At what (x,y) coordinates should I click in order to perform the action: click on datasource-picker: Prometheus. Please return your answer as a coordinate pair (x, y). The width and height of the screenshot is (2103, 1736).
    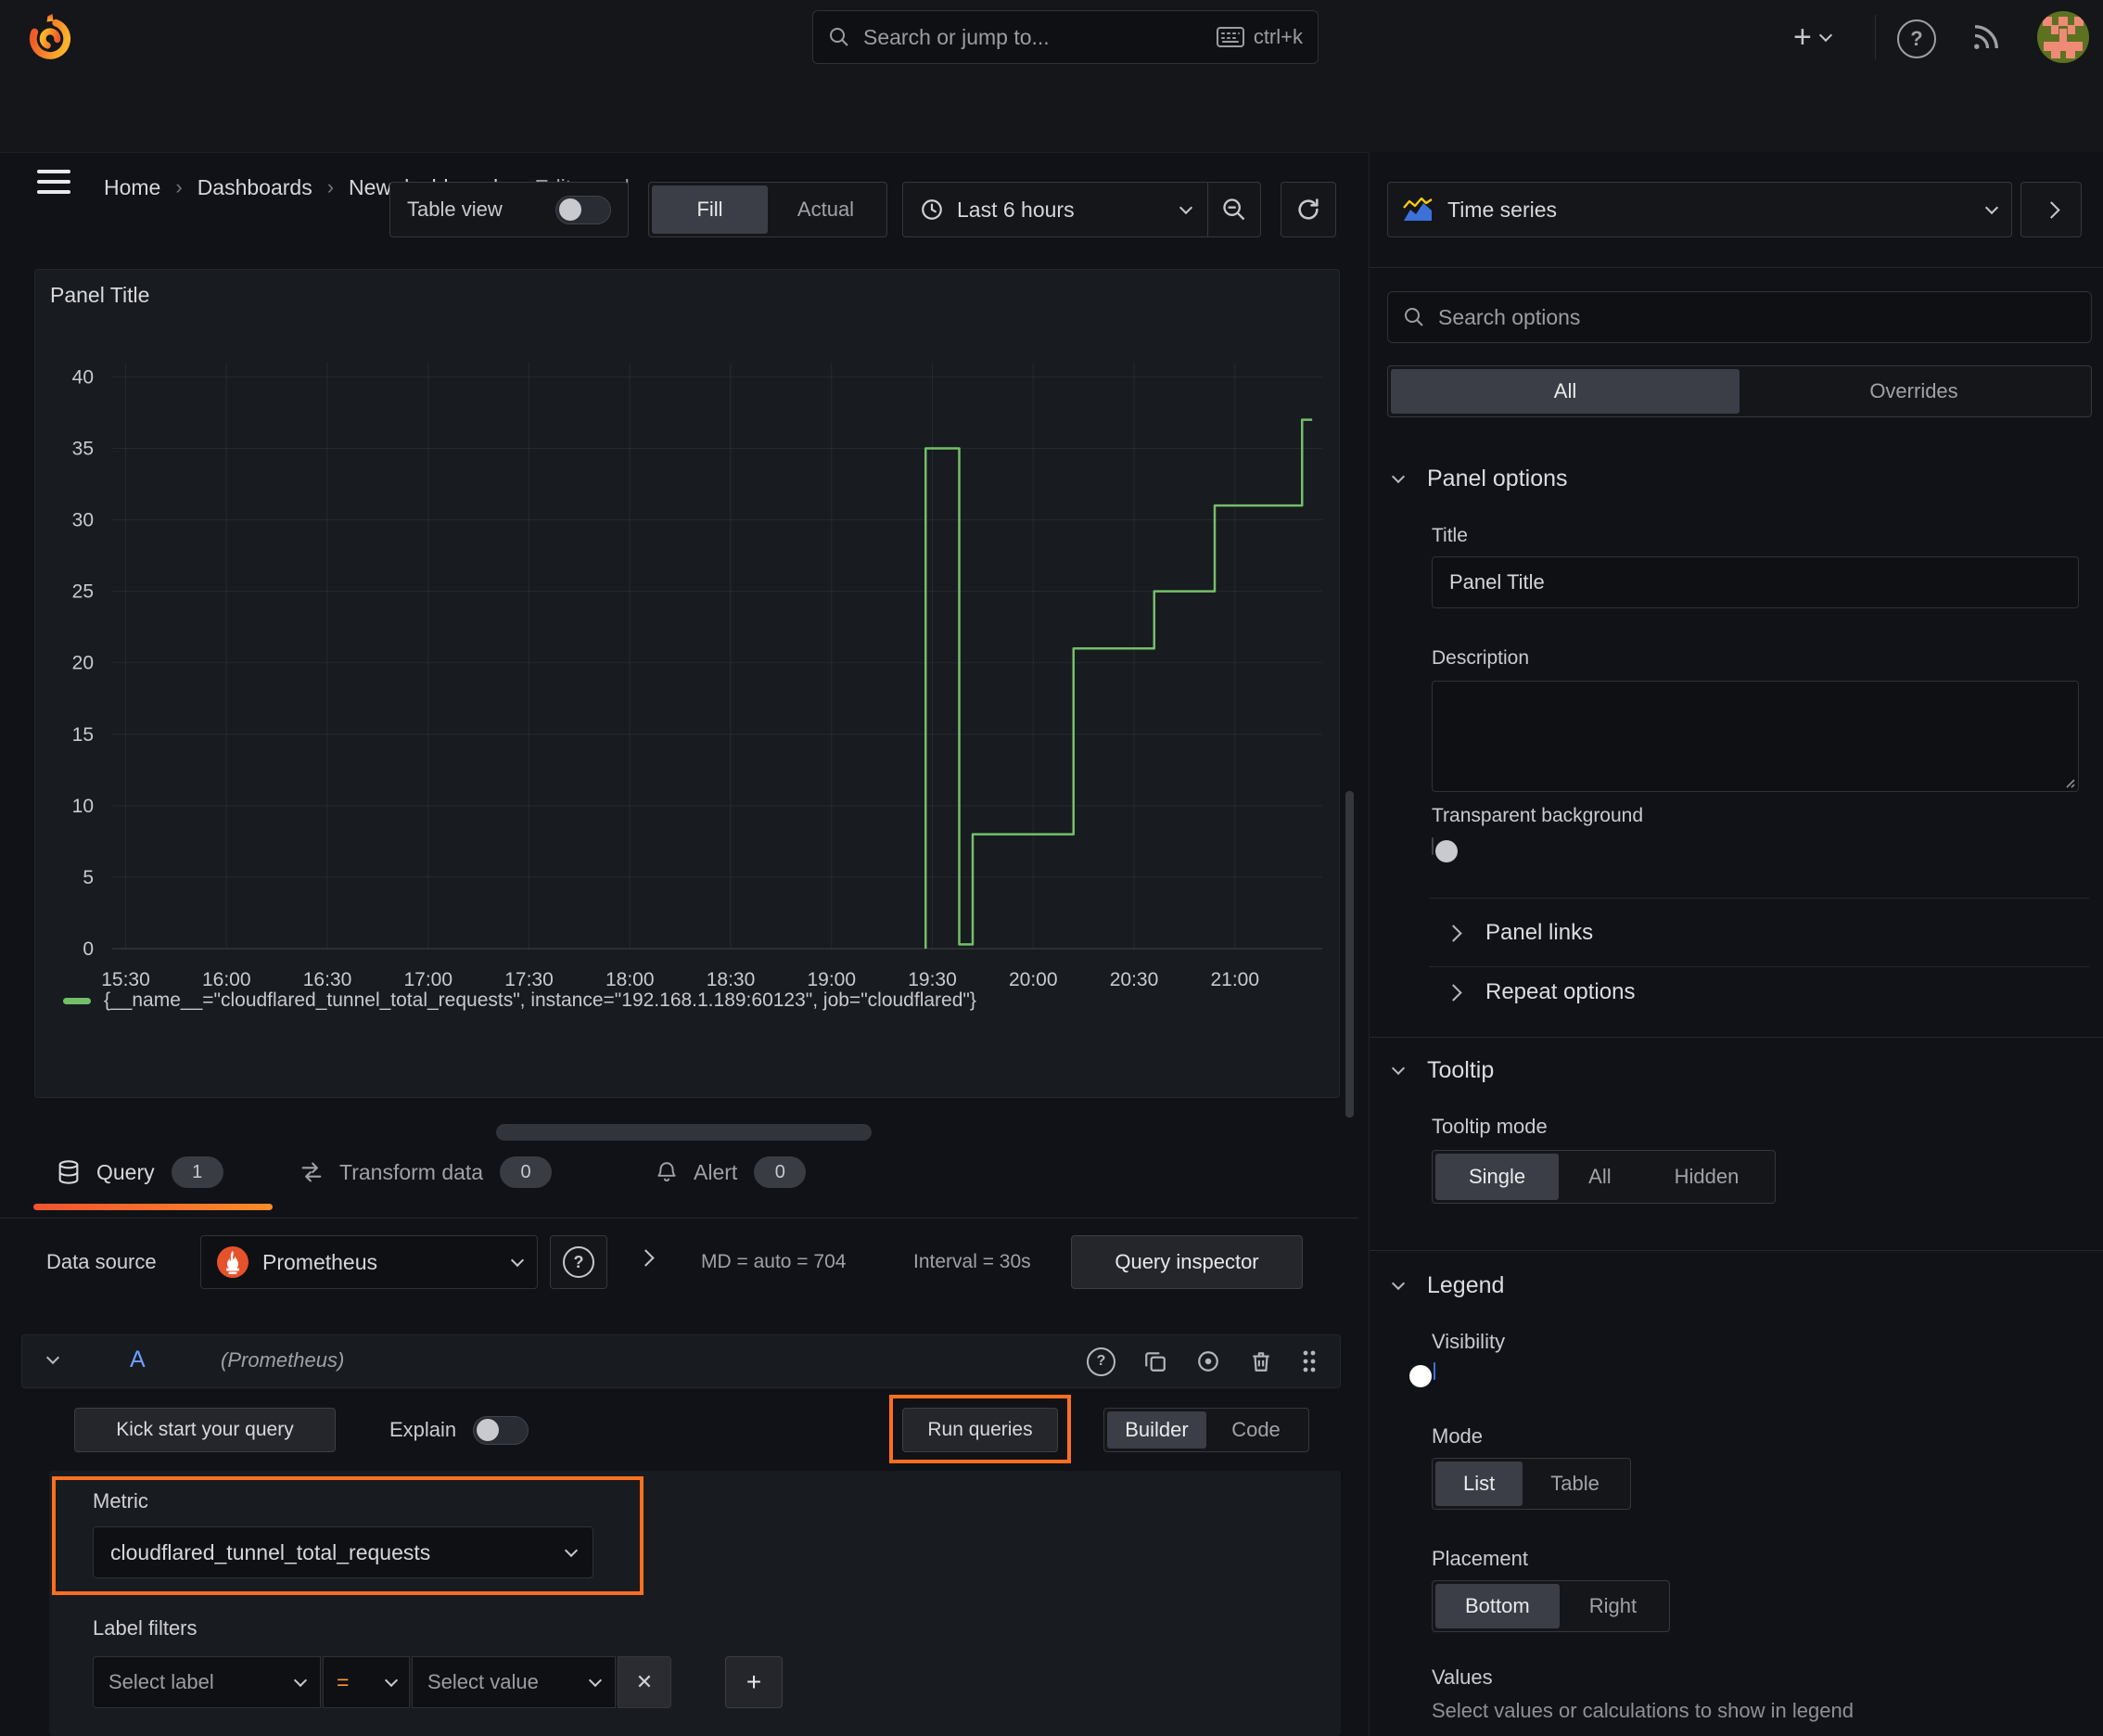
    Looking at the image, I should click on (369, 1262).